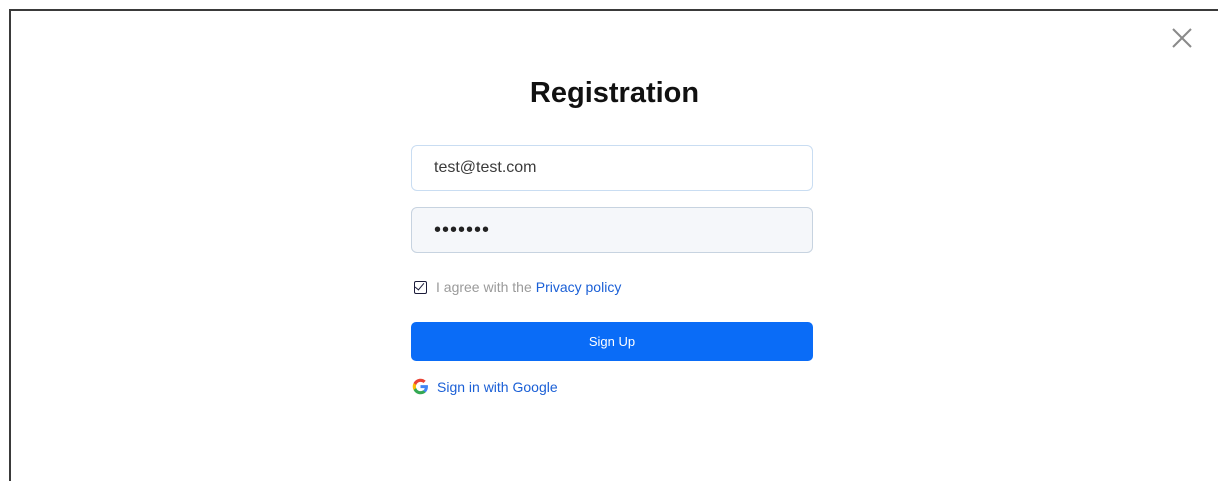  Describe the element at coordinates (612, 168) in the screenshot. I see `email-field` at that location.